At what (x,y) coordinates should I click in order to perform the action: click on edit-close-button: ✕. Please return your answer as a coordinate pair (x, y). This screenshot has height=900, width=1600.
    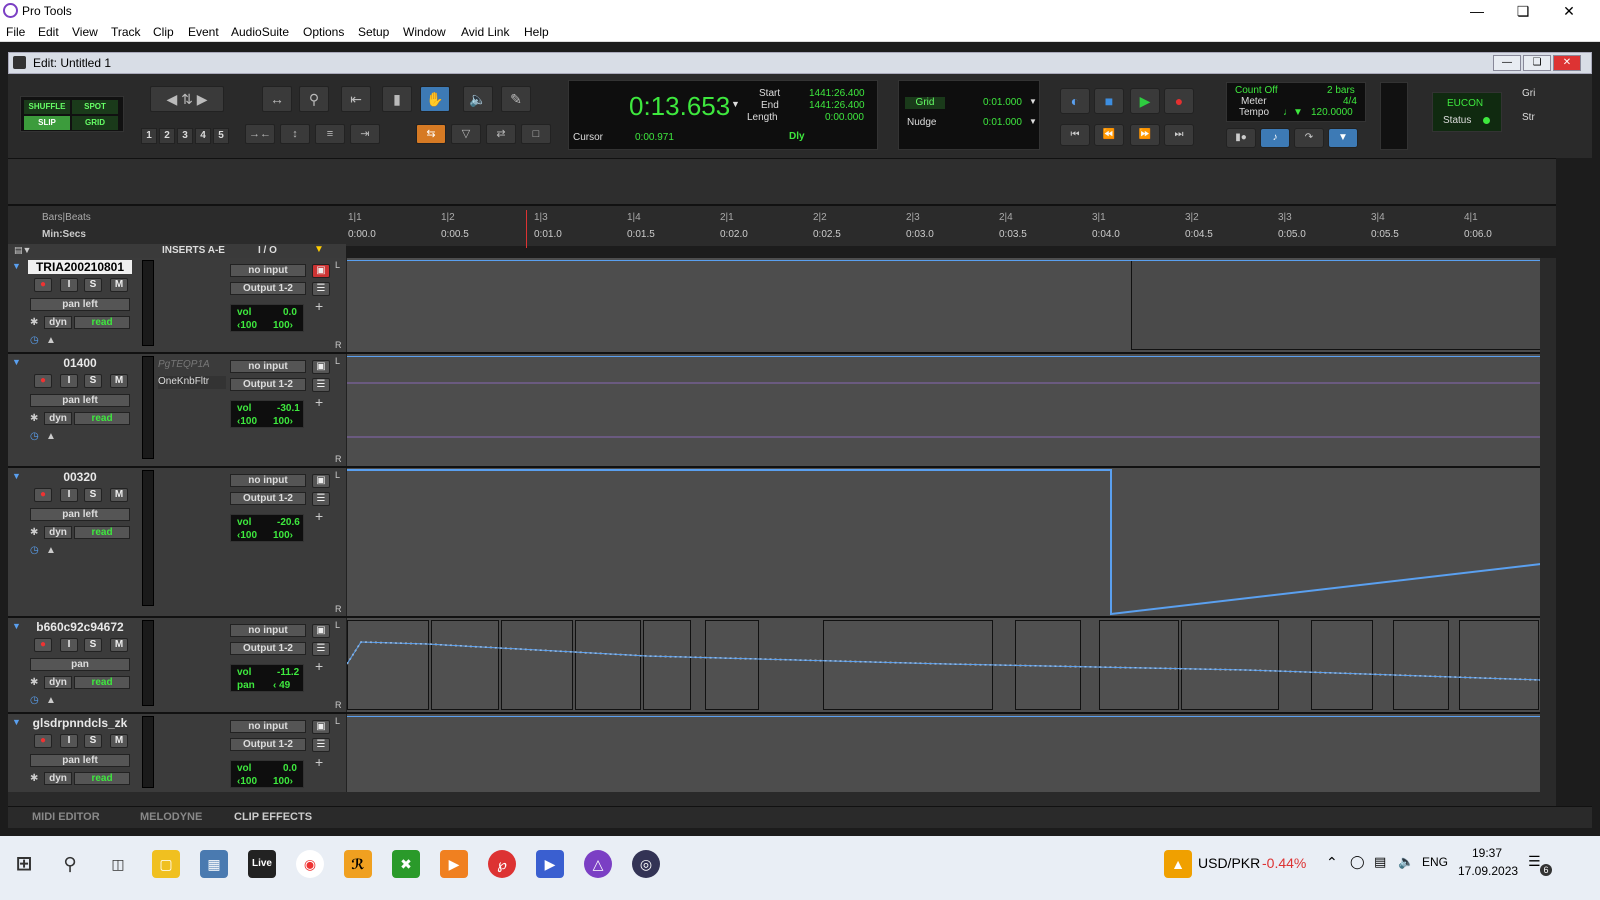
    Looking at the image, I should click on (1567, 63).